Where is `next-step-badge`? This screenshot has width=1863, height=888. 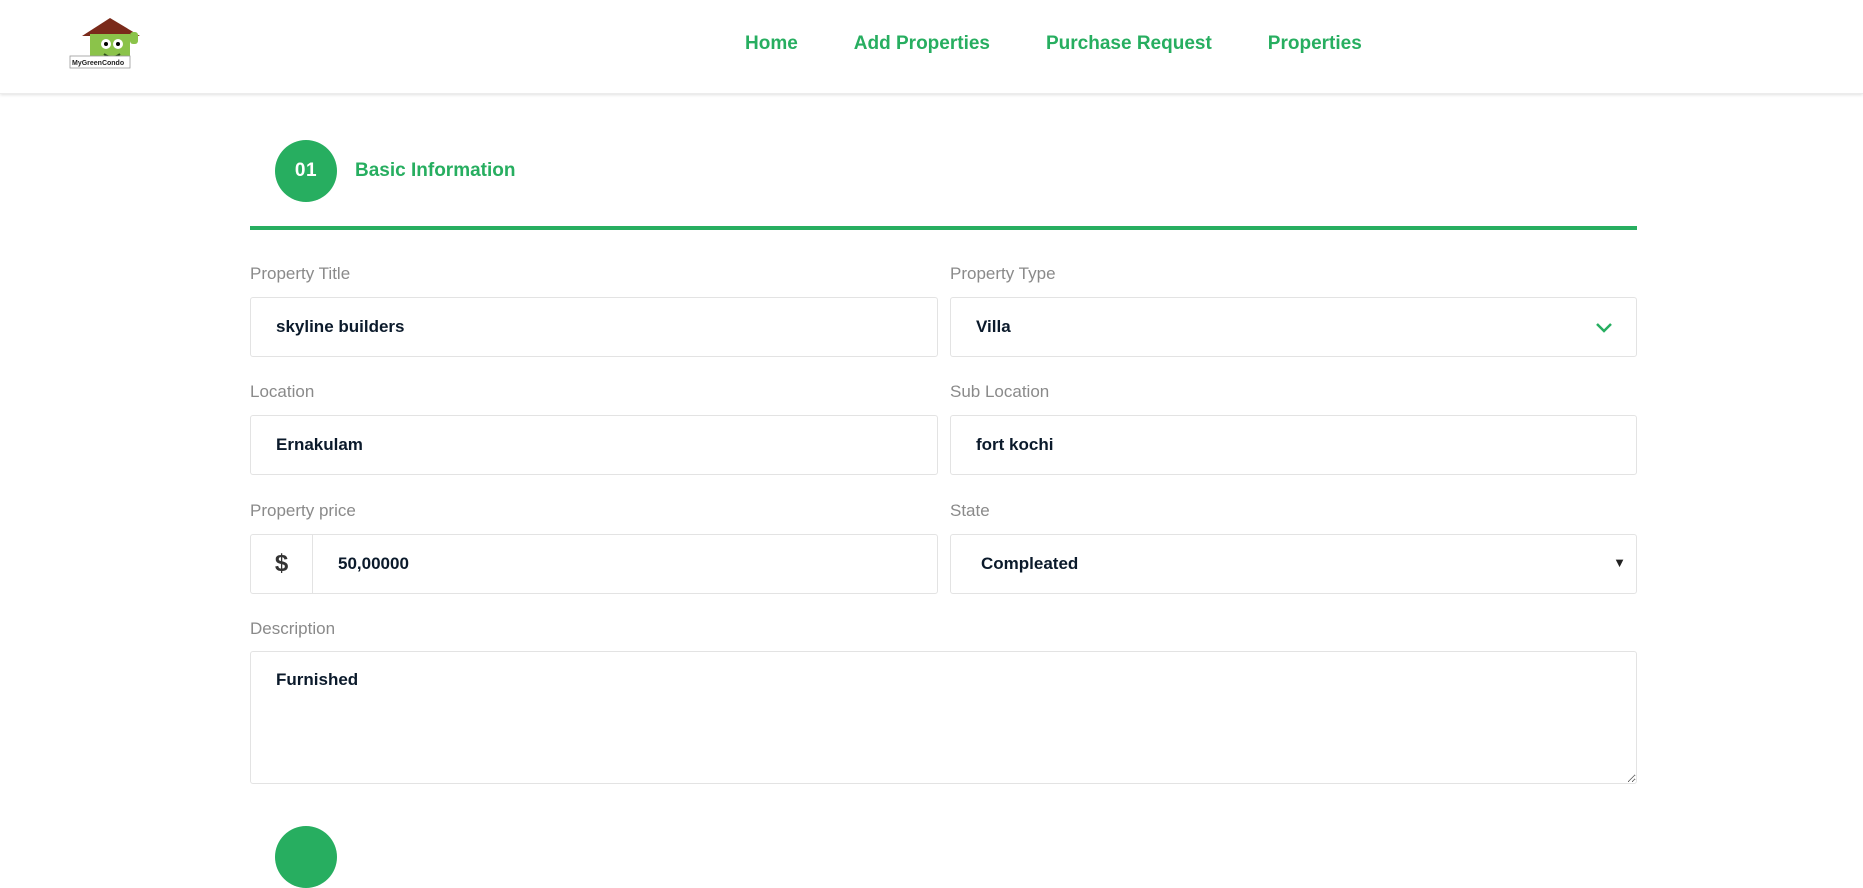 next-step-badge is located at coordinates (306, 857).